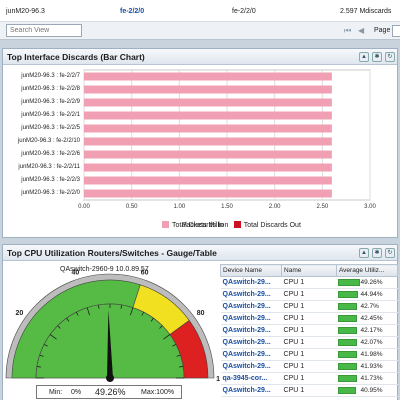  I want to click on gauge-readout: Min: 0% 49.26% Max:100%, so click(109, 392).